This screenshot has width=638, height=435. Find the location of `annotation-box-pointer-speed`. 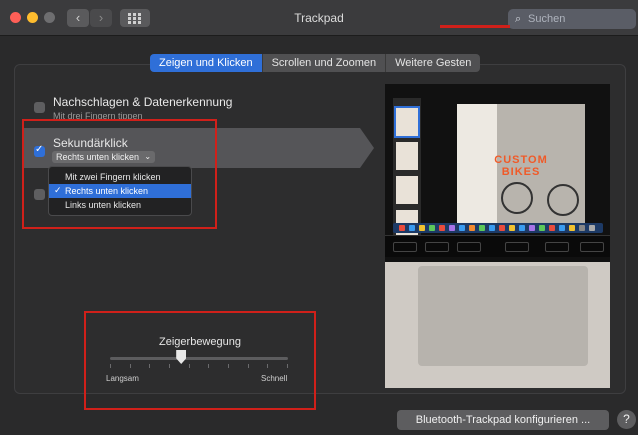

annotation-box-pointer-speed is located at coordinates (200, 360).